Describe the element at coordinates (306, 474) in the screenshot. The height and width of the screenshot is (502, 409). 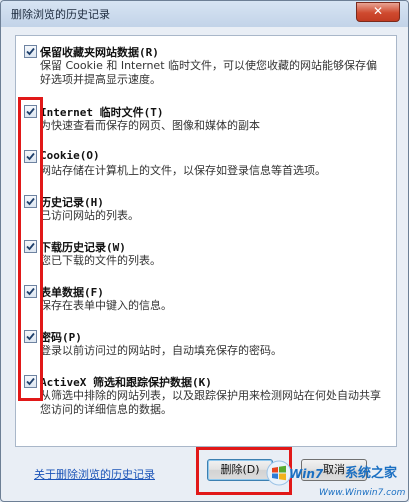
I see `watermark-logo: Win7` at that location.